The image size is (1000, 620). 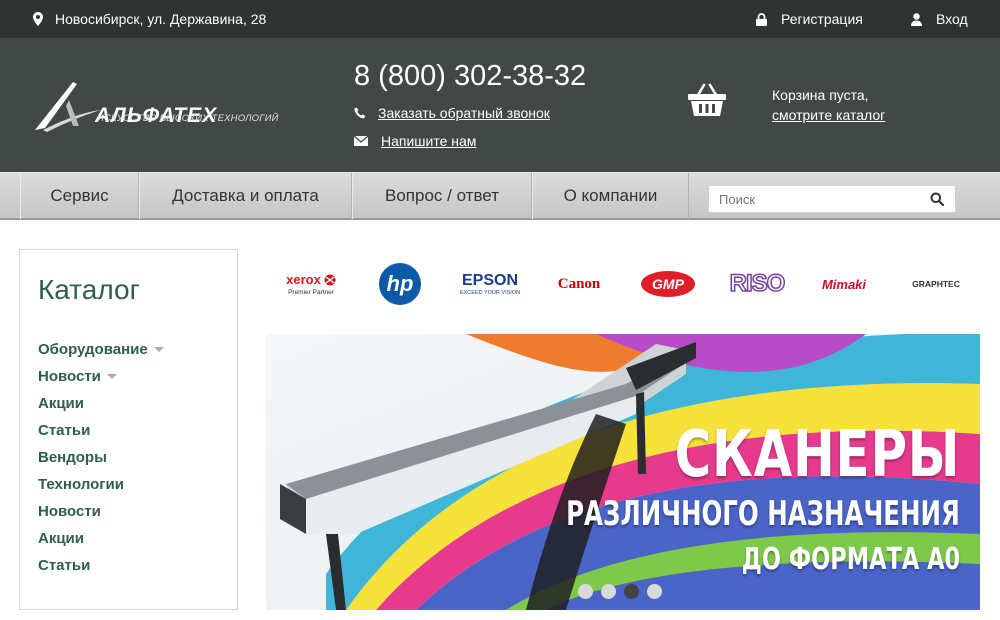 I want to click on epson-wordmark: EPSON, so click(x=489, y=280).